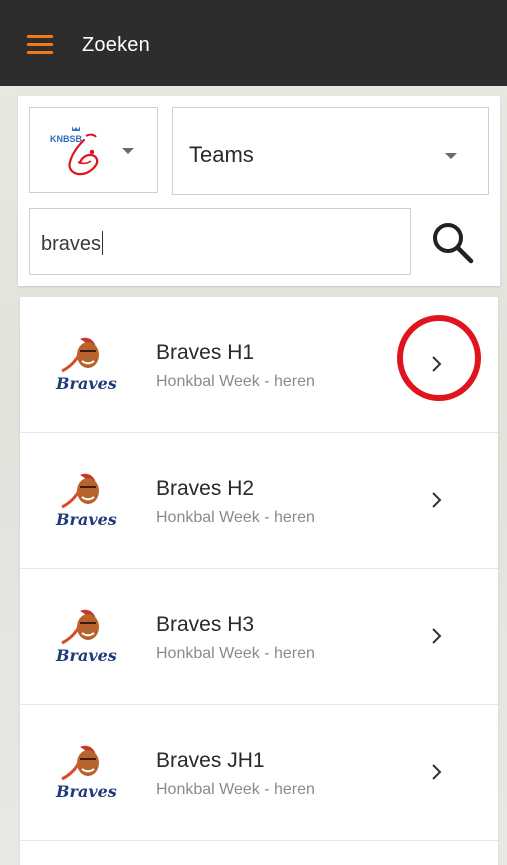  Describe the element at coordinates (220, 241) in the screenshot. I see `search-input: braves` at that location.